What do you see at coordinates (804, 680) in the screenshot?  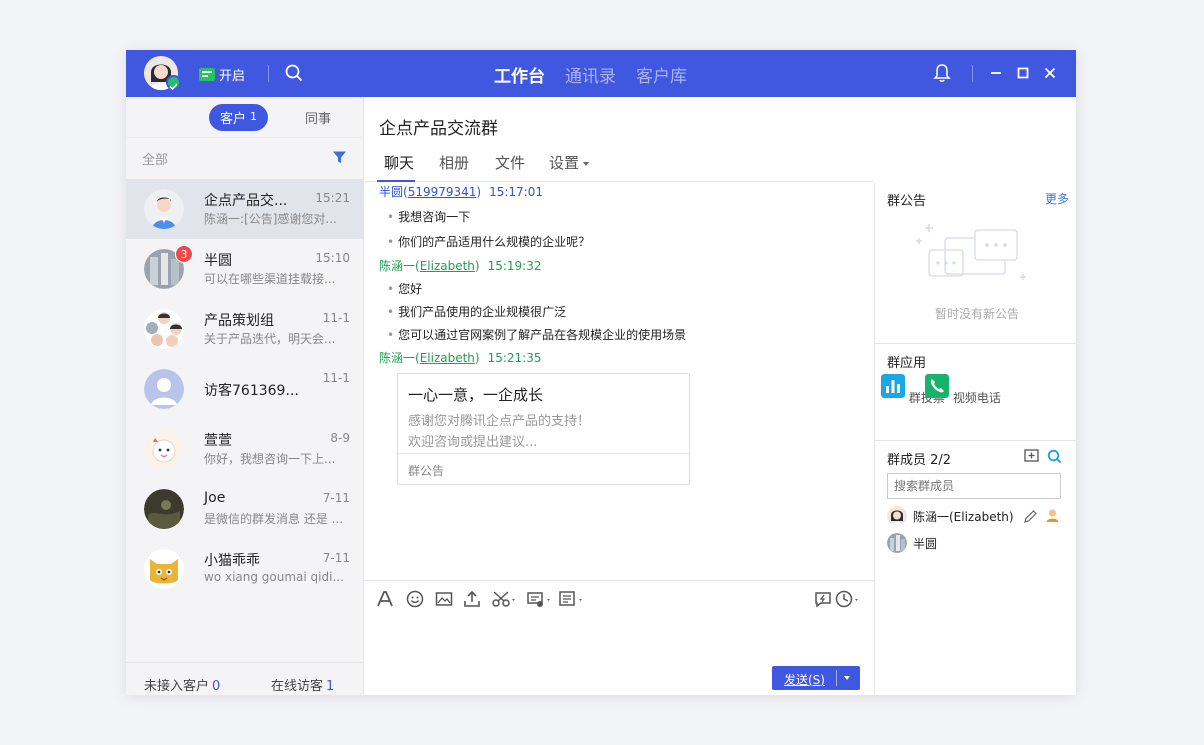 I see `send-label: 发送(S)` at bounding box center [804, 680].